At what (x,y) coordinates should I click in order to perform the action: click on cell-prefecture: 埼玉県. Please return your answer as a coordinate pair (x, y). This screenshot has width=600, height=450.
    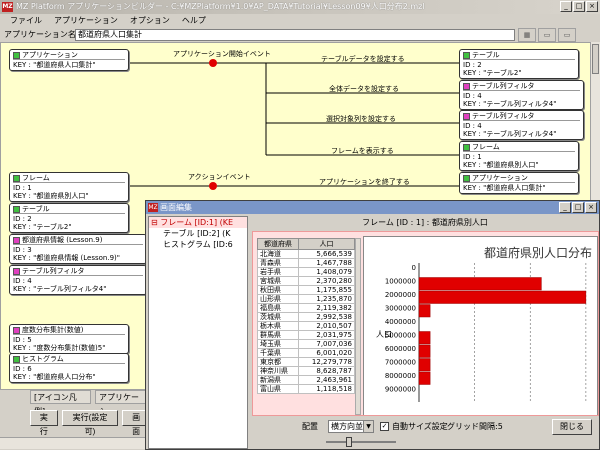
    Looking at the image, I should click on (278, 344).